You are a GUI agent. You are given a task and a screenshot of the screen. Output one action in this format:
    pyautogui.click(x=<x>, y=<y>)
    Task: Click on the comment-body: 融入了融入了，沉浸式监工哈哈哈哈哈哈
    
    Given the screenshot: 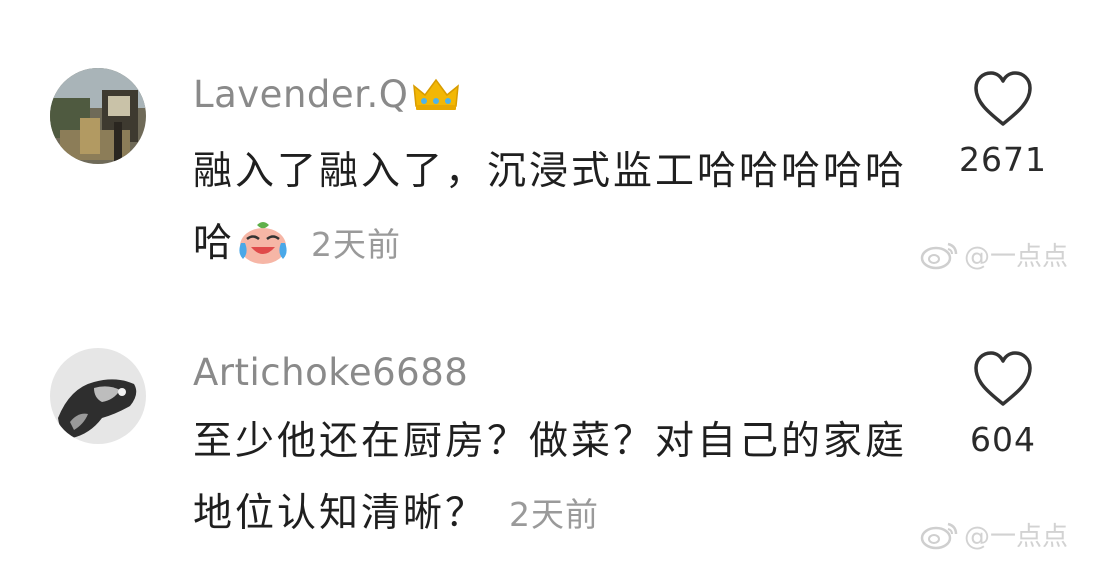 What is the action you would take?
    pyautogui.click(x=550, y=207)
    